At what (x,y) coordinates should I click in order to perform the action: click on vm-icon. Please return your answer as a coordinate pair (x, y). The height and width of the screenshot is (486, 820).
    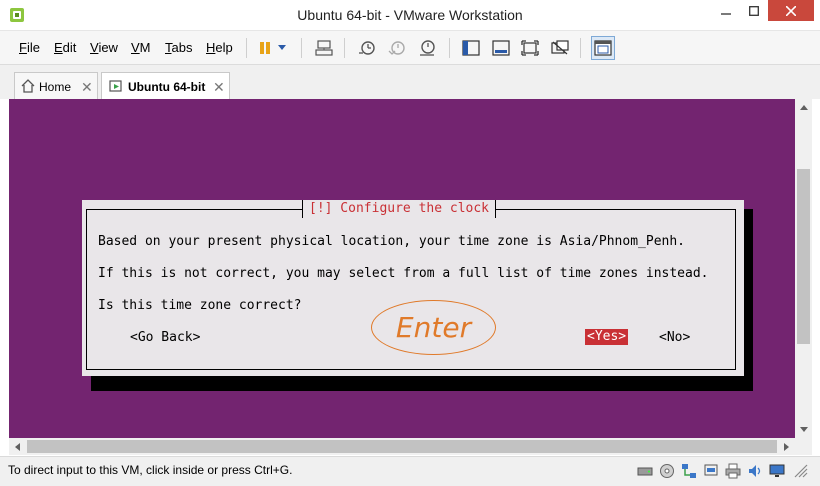
    Looking at the image, I should click on (116, 87).